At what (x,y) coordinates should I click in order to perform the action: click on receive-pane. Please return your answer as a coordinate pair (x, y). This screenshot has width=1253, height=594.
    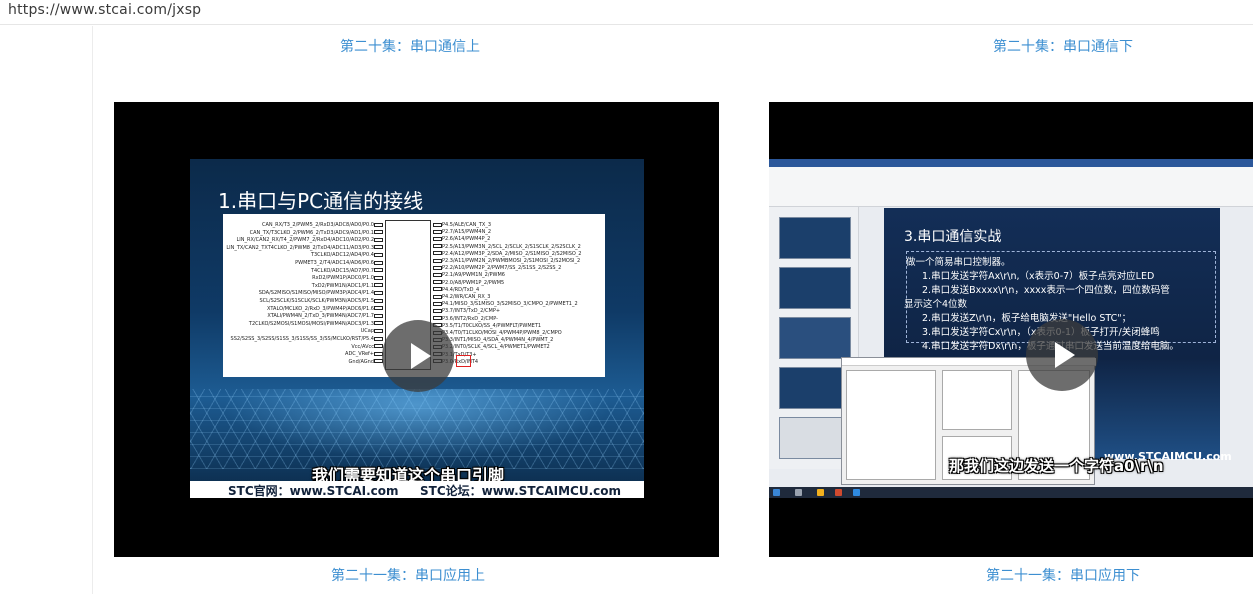
    Looking at the image, I should click on (977, 400).